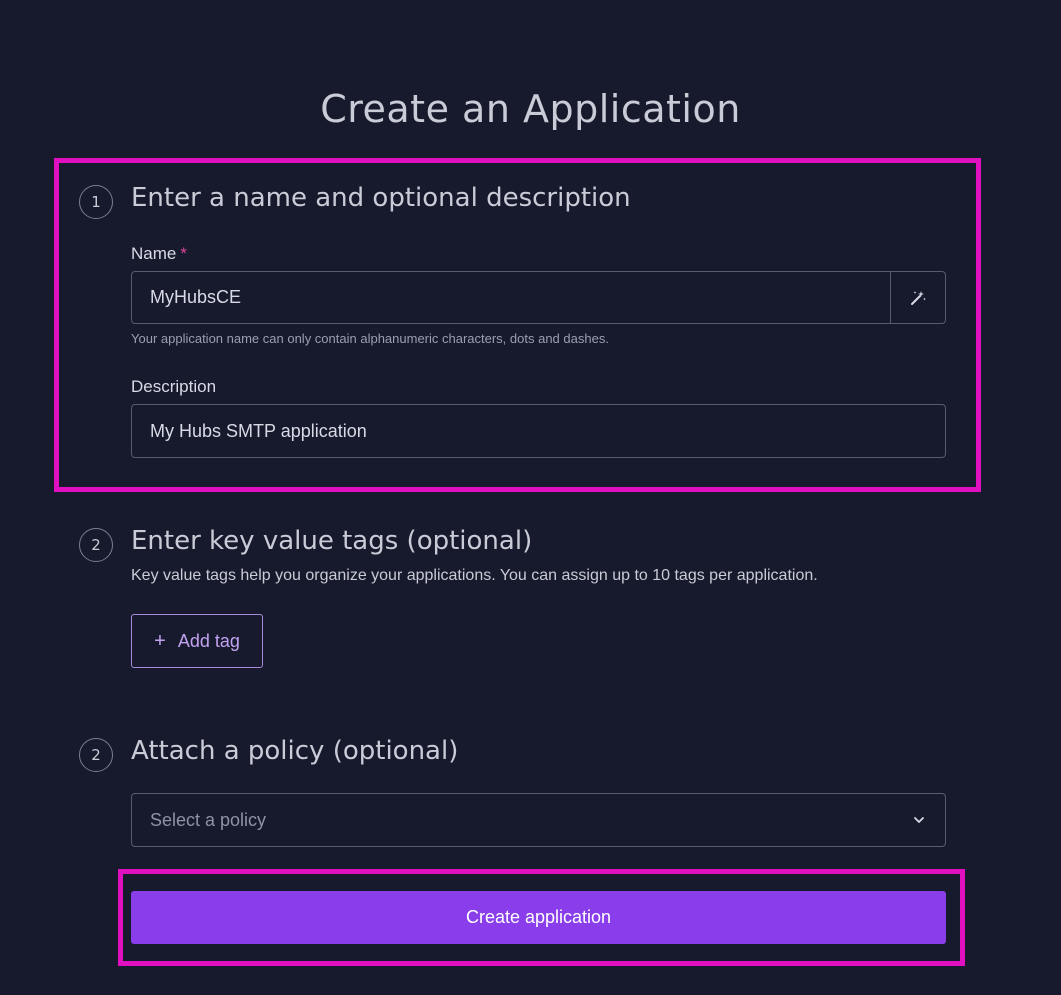 This screenshot has height=995, width=1061. I want to click on step1-number-badge: 1, so click(96, 202).